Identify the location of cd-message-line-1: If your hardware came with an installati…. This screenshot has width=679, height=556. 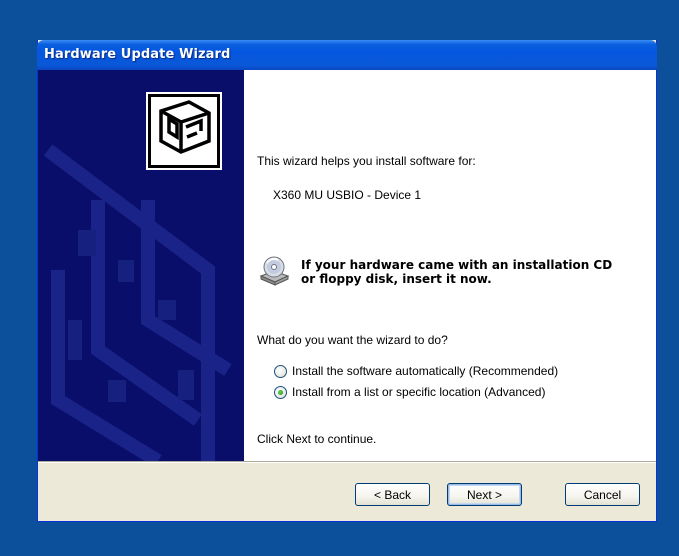
(457, 265).